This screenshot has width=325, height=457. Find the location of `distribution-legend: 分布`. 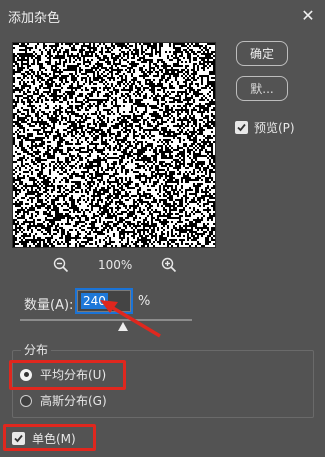

distribution-legend: 分布 is located at coordinates (36, 349).